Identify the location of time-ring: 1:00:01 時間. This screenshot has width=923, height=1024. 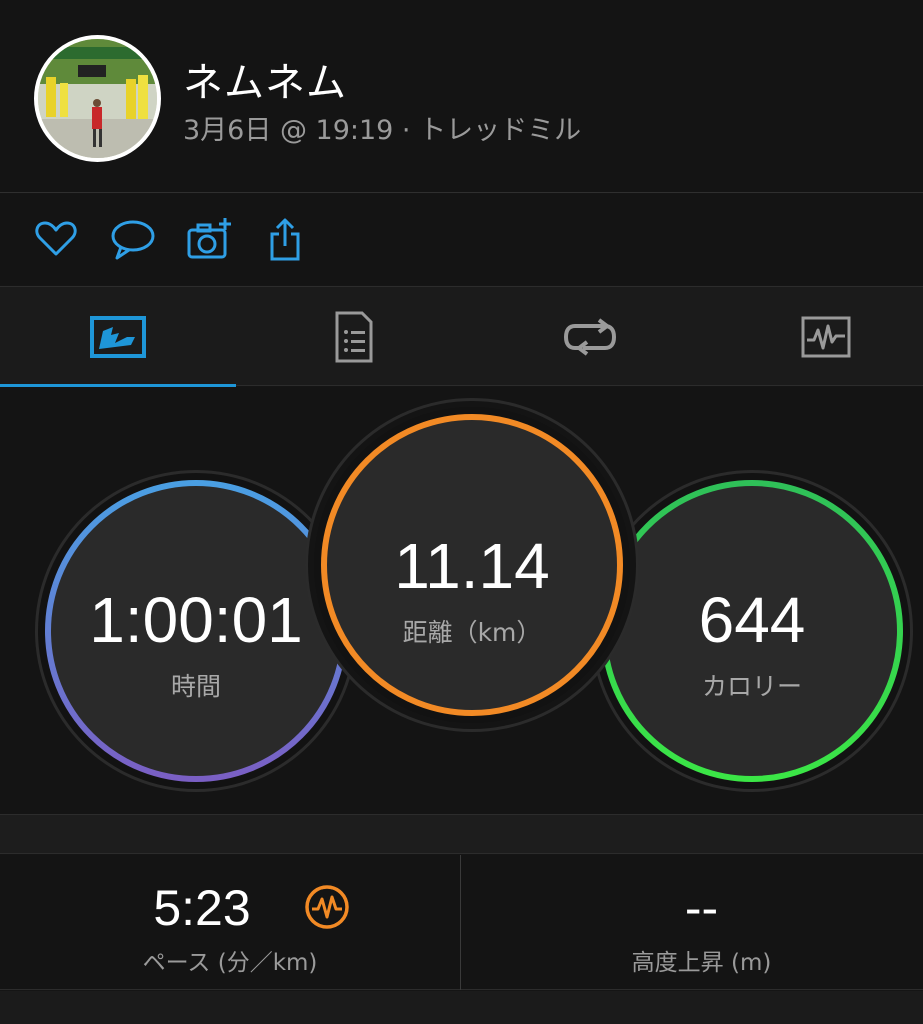
(196, 631).